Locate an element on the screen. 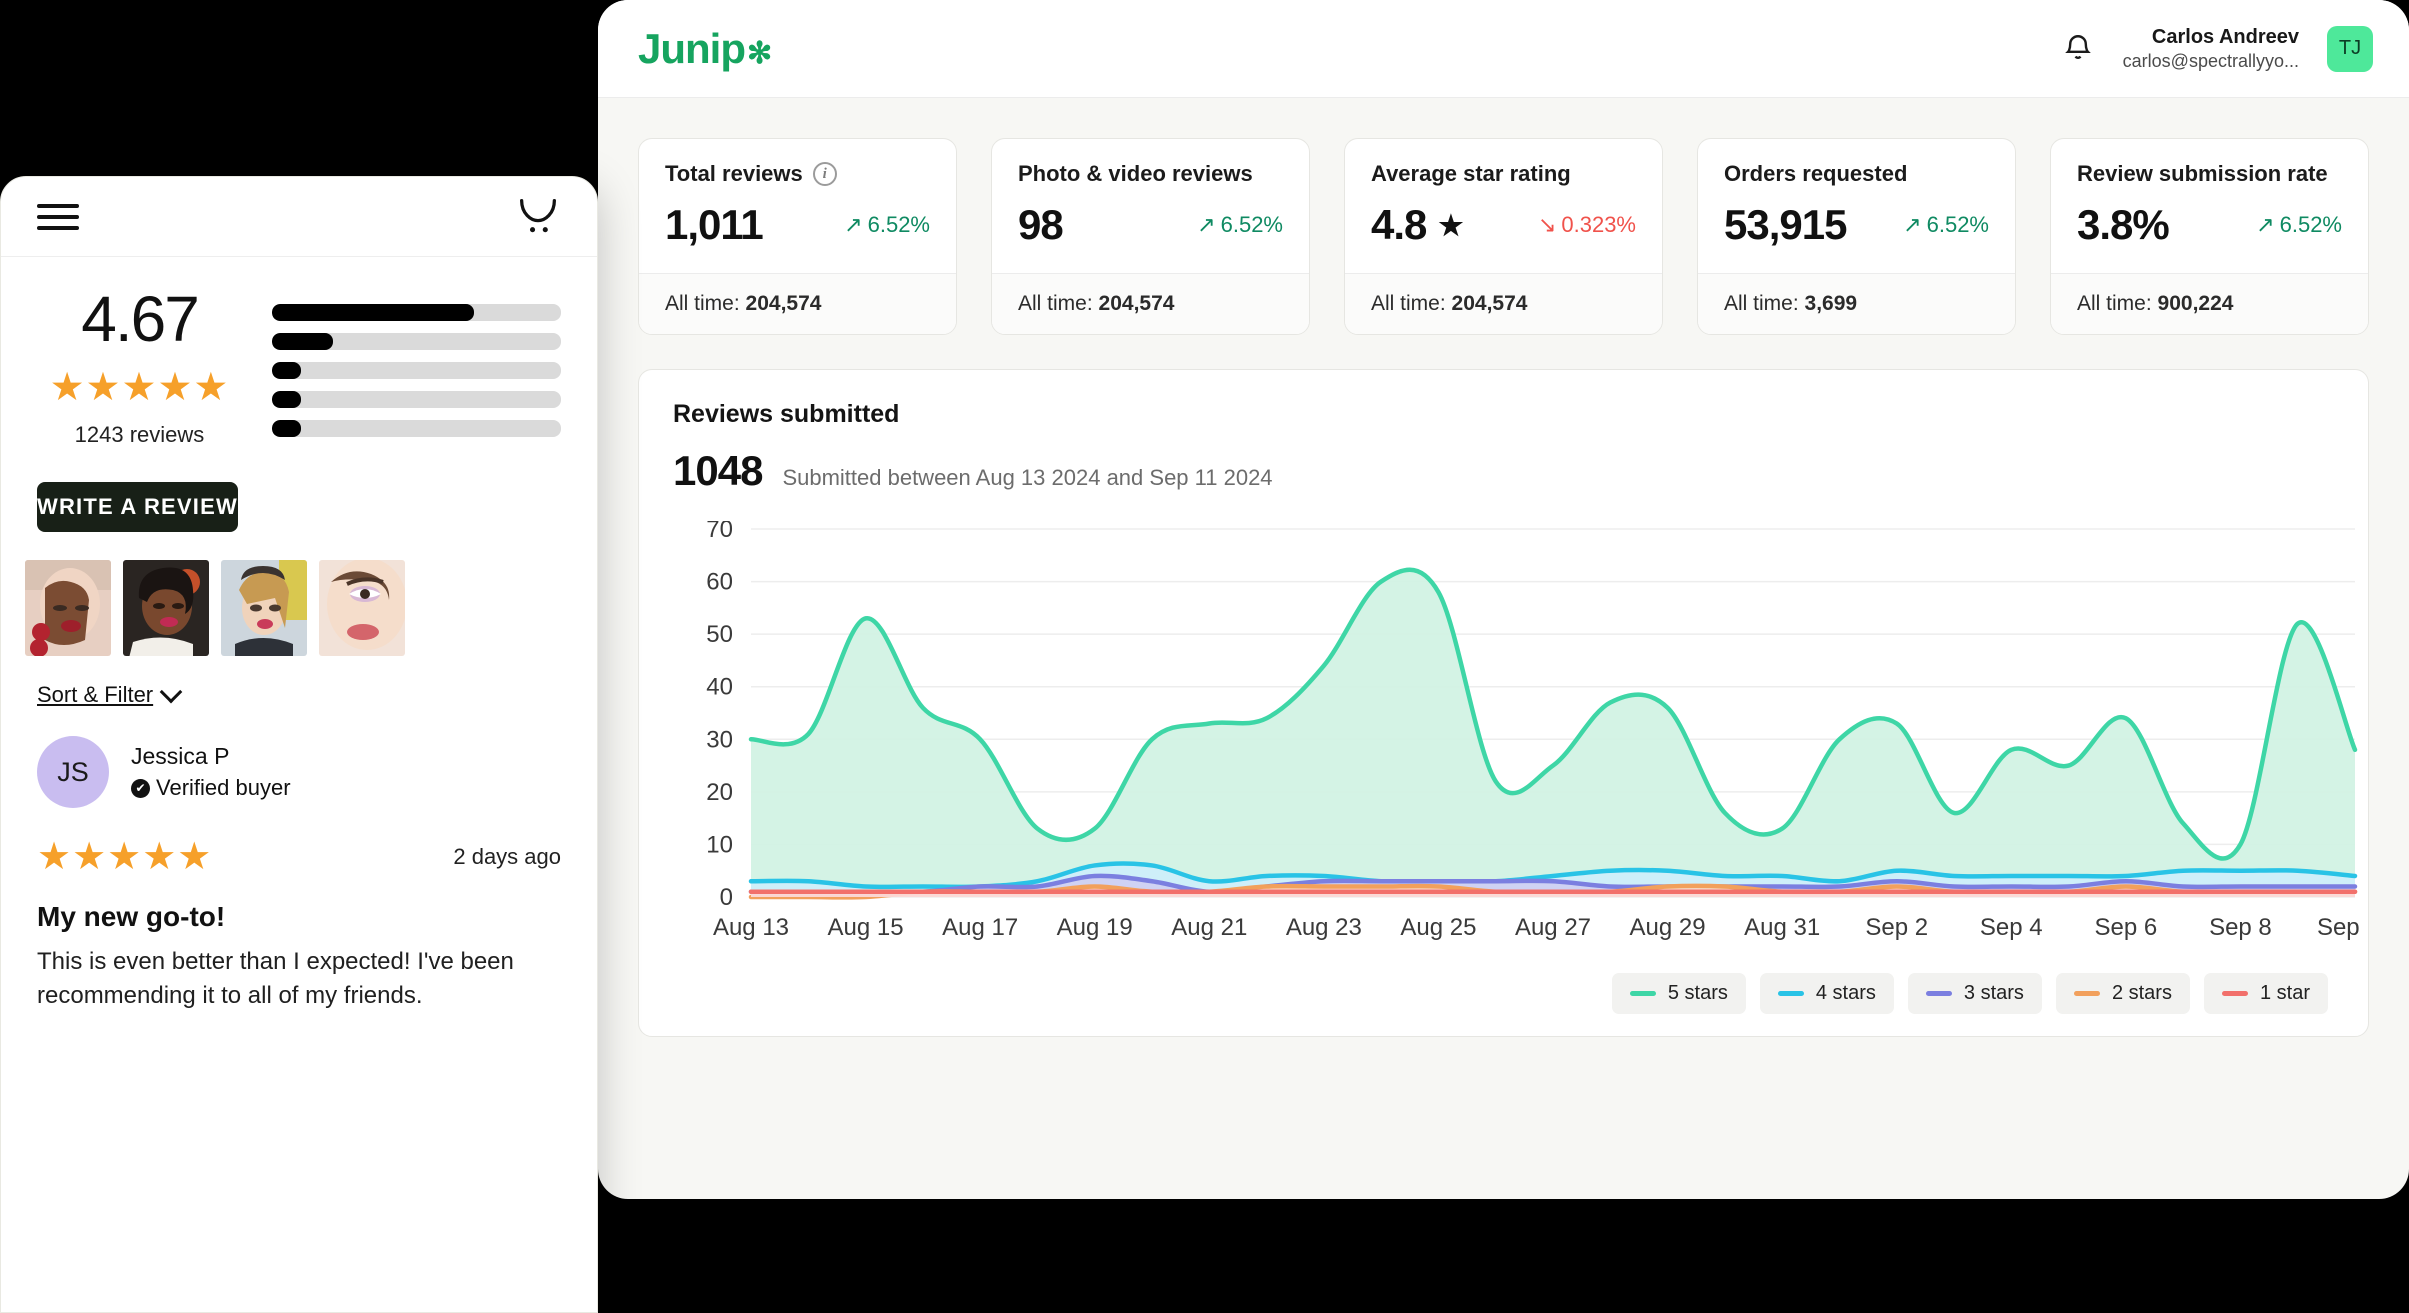  legend-item-2-stars: 2 stars is located at coordinates (2122, 993).